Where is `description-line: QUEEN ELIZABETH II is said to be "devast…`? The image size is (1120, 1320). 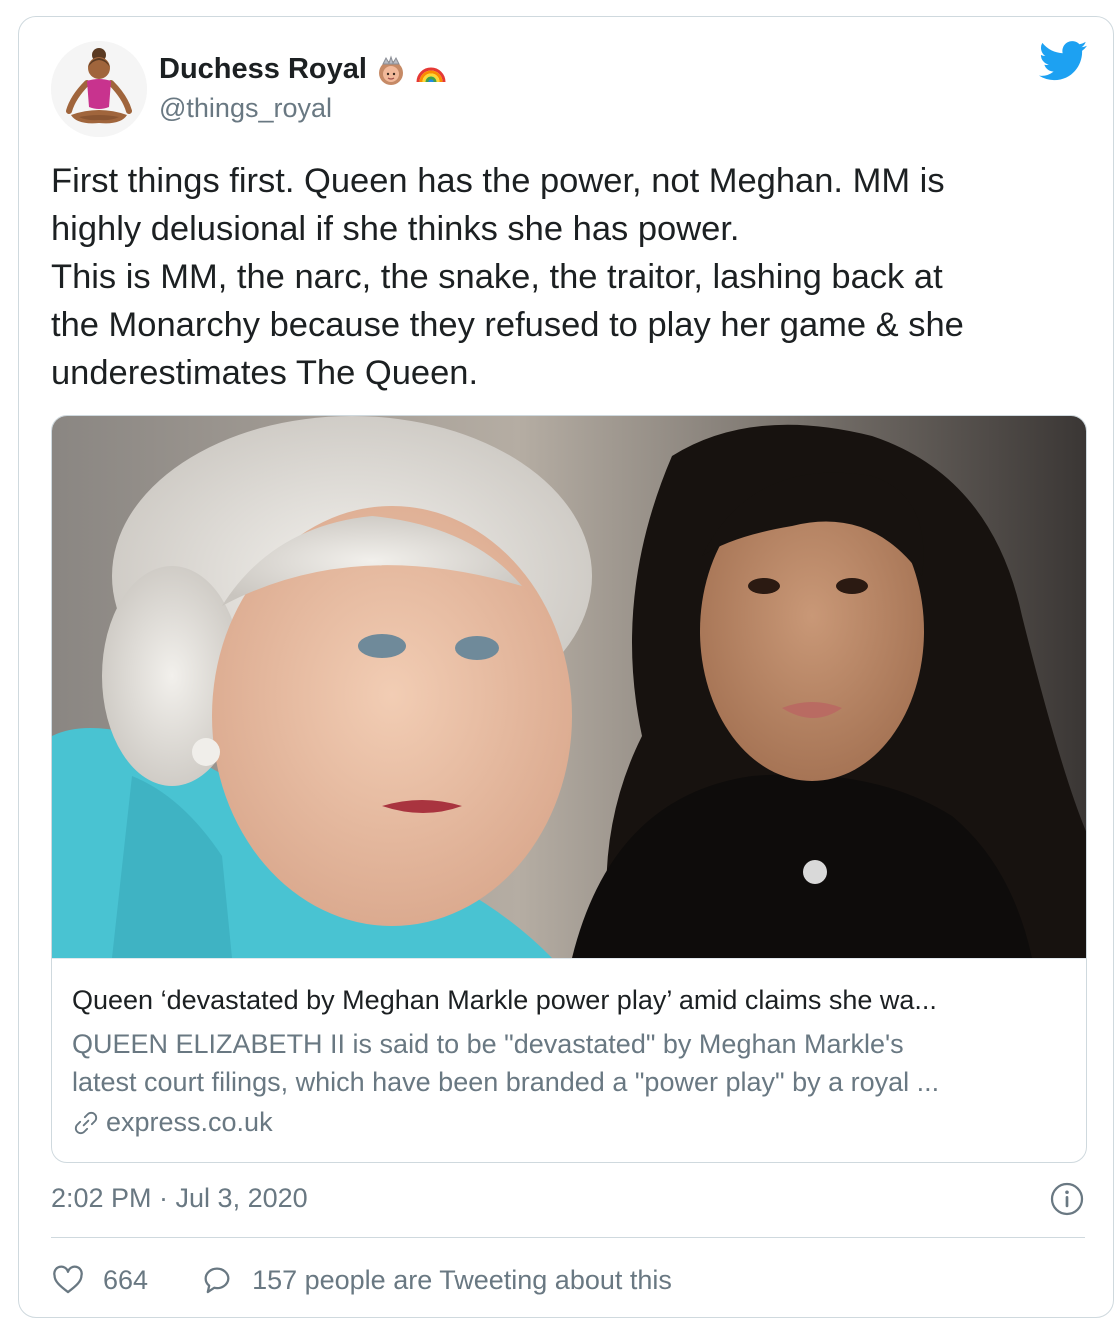
description-line: QUEEN ELIZABETH II is said to be "devast… is located at coordinates (488, 1044).